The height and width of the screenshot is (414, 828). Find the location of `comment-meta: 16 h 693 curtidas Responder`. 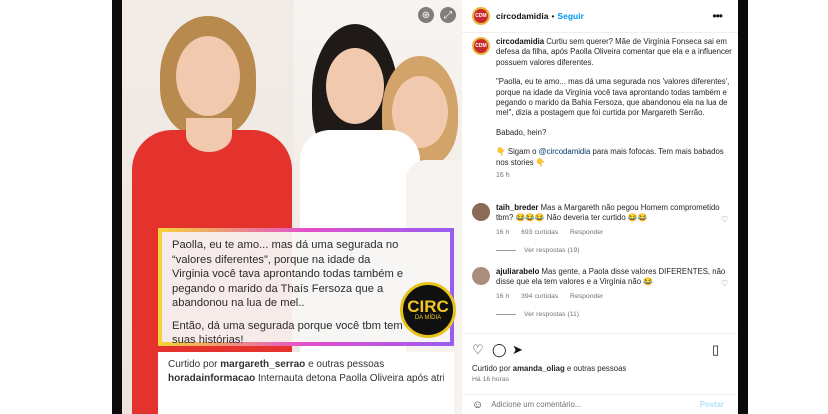

comment-meta: 16 h 693 curtidas Responder is located at coordinates (614, 233).